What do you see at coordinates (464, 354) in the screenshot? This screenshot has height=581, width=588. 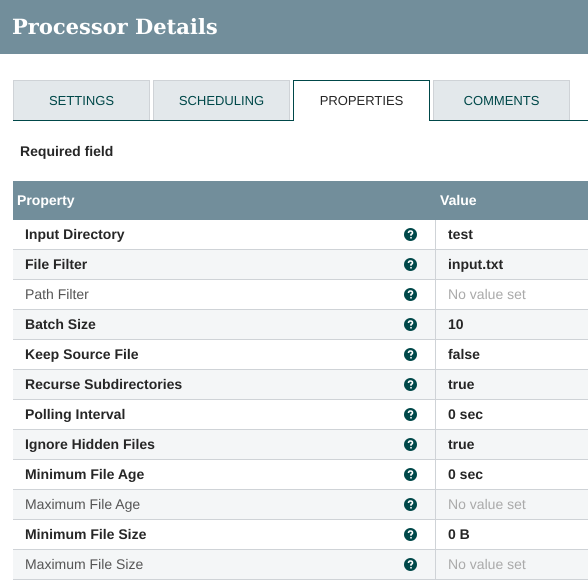 I see `property-value: false` at bounding box center [464, 354].